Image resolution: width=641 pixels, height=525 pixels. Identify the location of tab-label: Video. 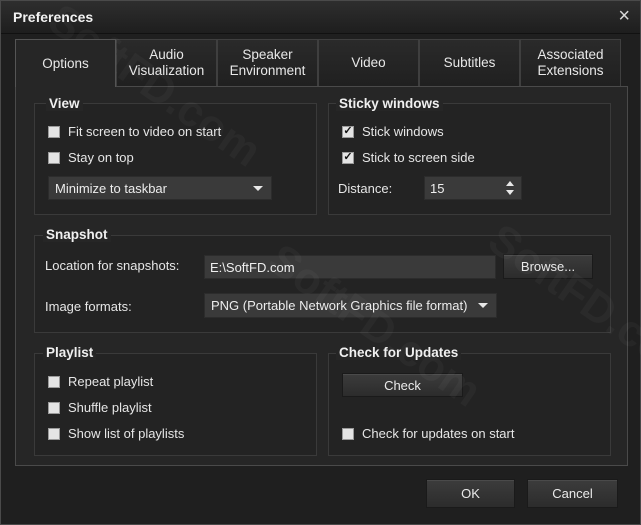
(368, 62).